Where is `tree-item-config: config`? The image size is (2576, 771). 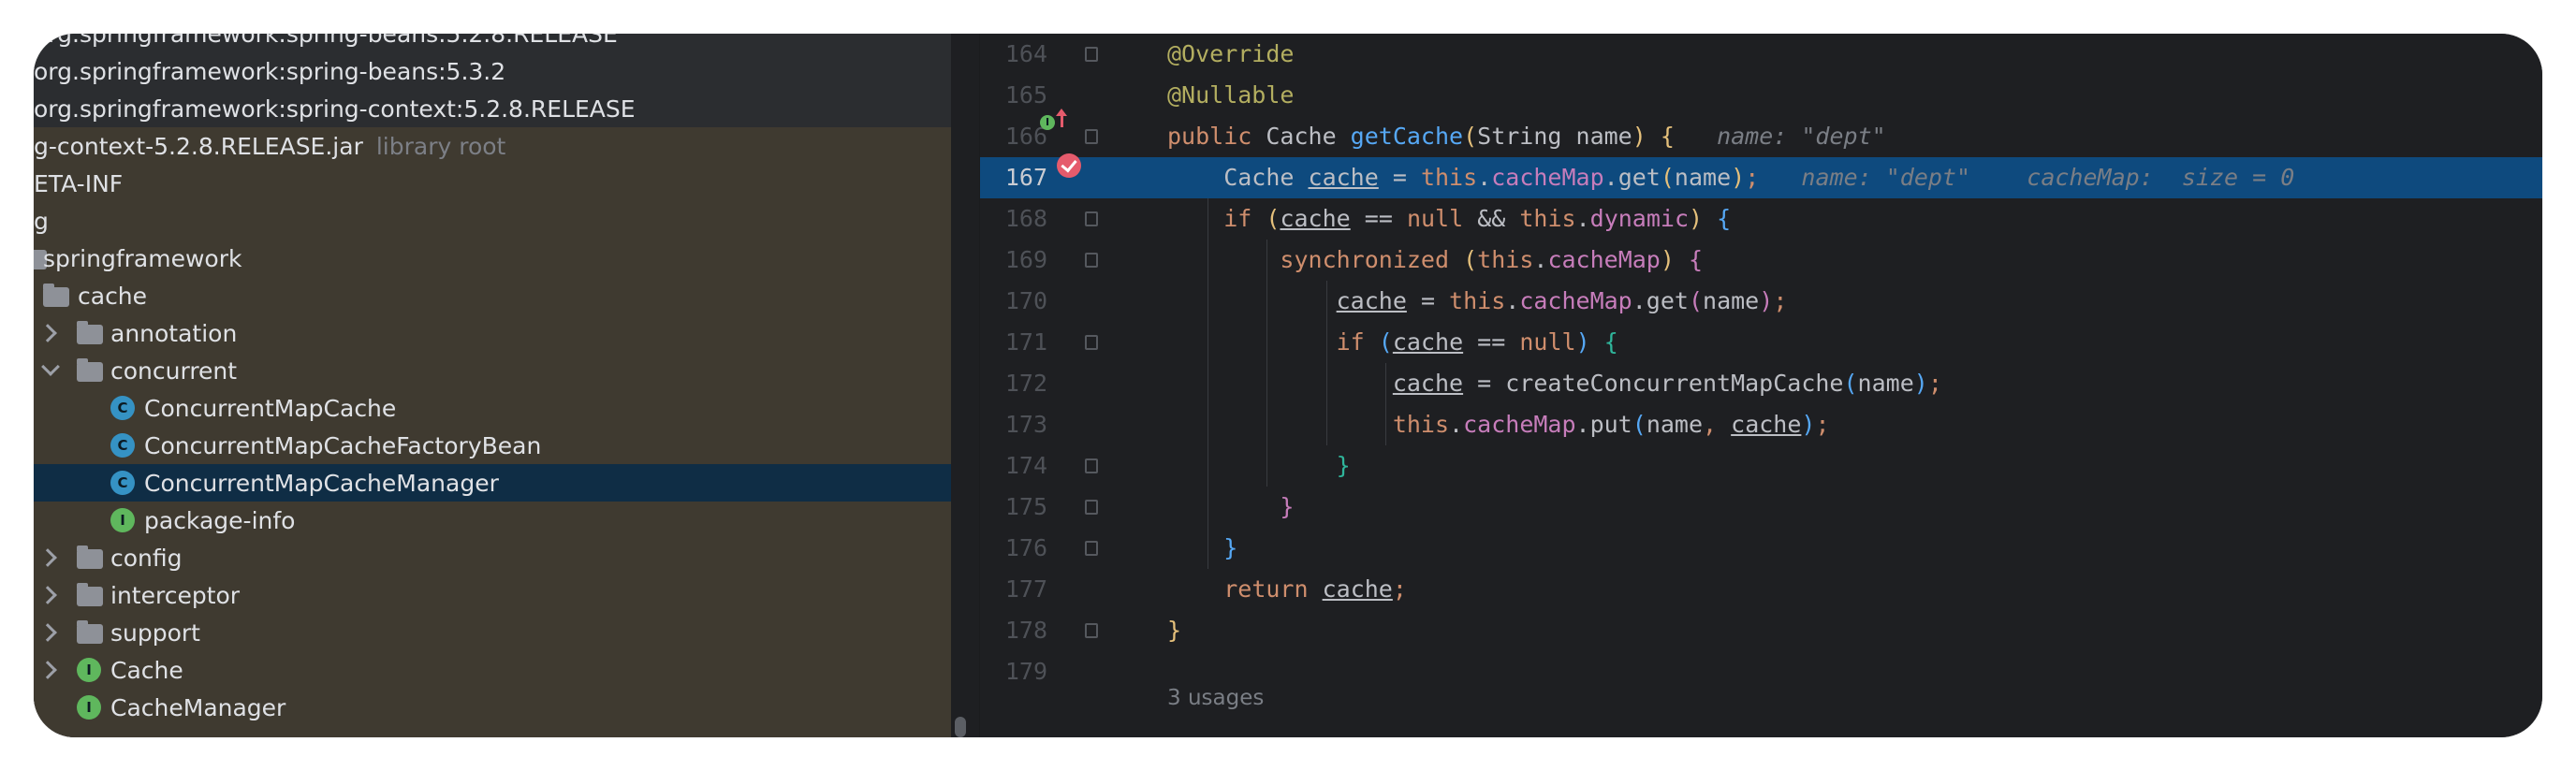
tree-item-config: config is located at coordinates (493, 557).